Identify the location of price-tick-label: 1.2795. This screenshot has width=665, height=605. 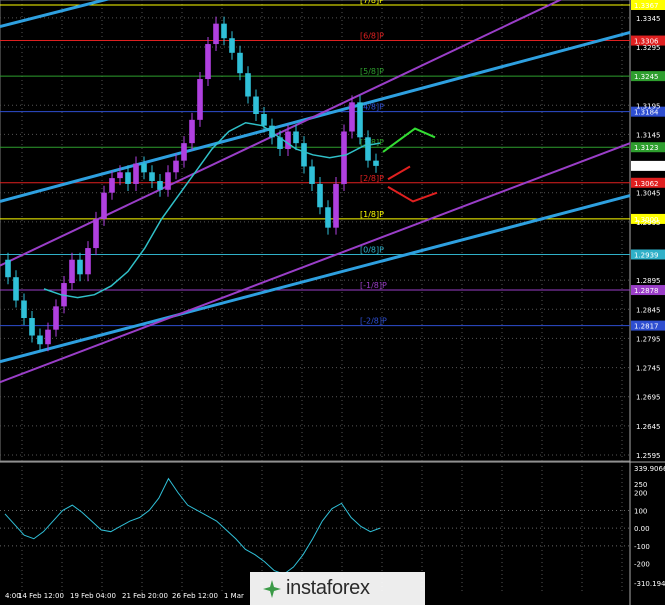
(648, 339).